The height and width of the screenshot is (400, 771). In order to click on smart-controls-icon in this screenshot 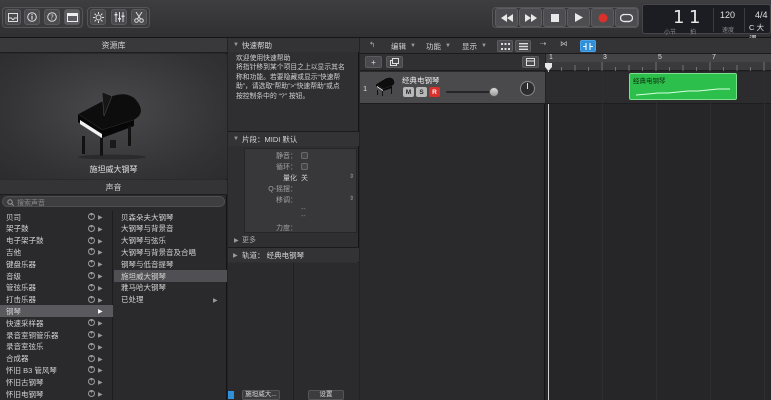, I will do `click(98, 17)`.